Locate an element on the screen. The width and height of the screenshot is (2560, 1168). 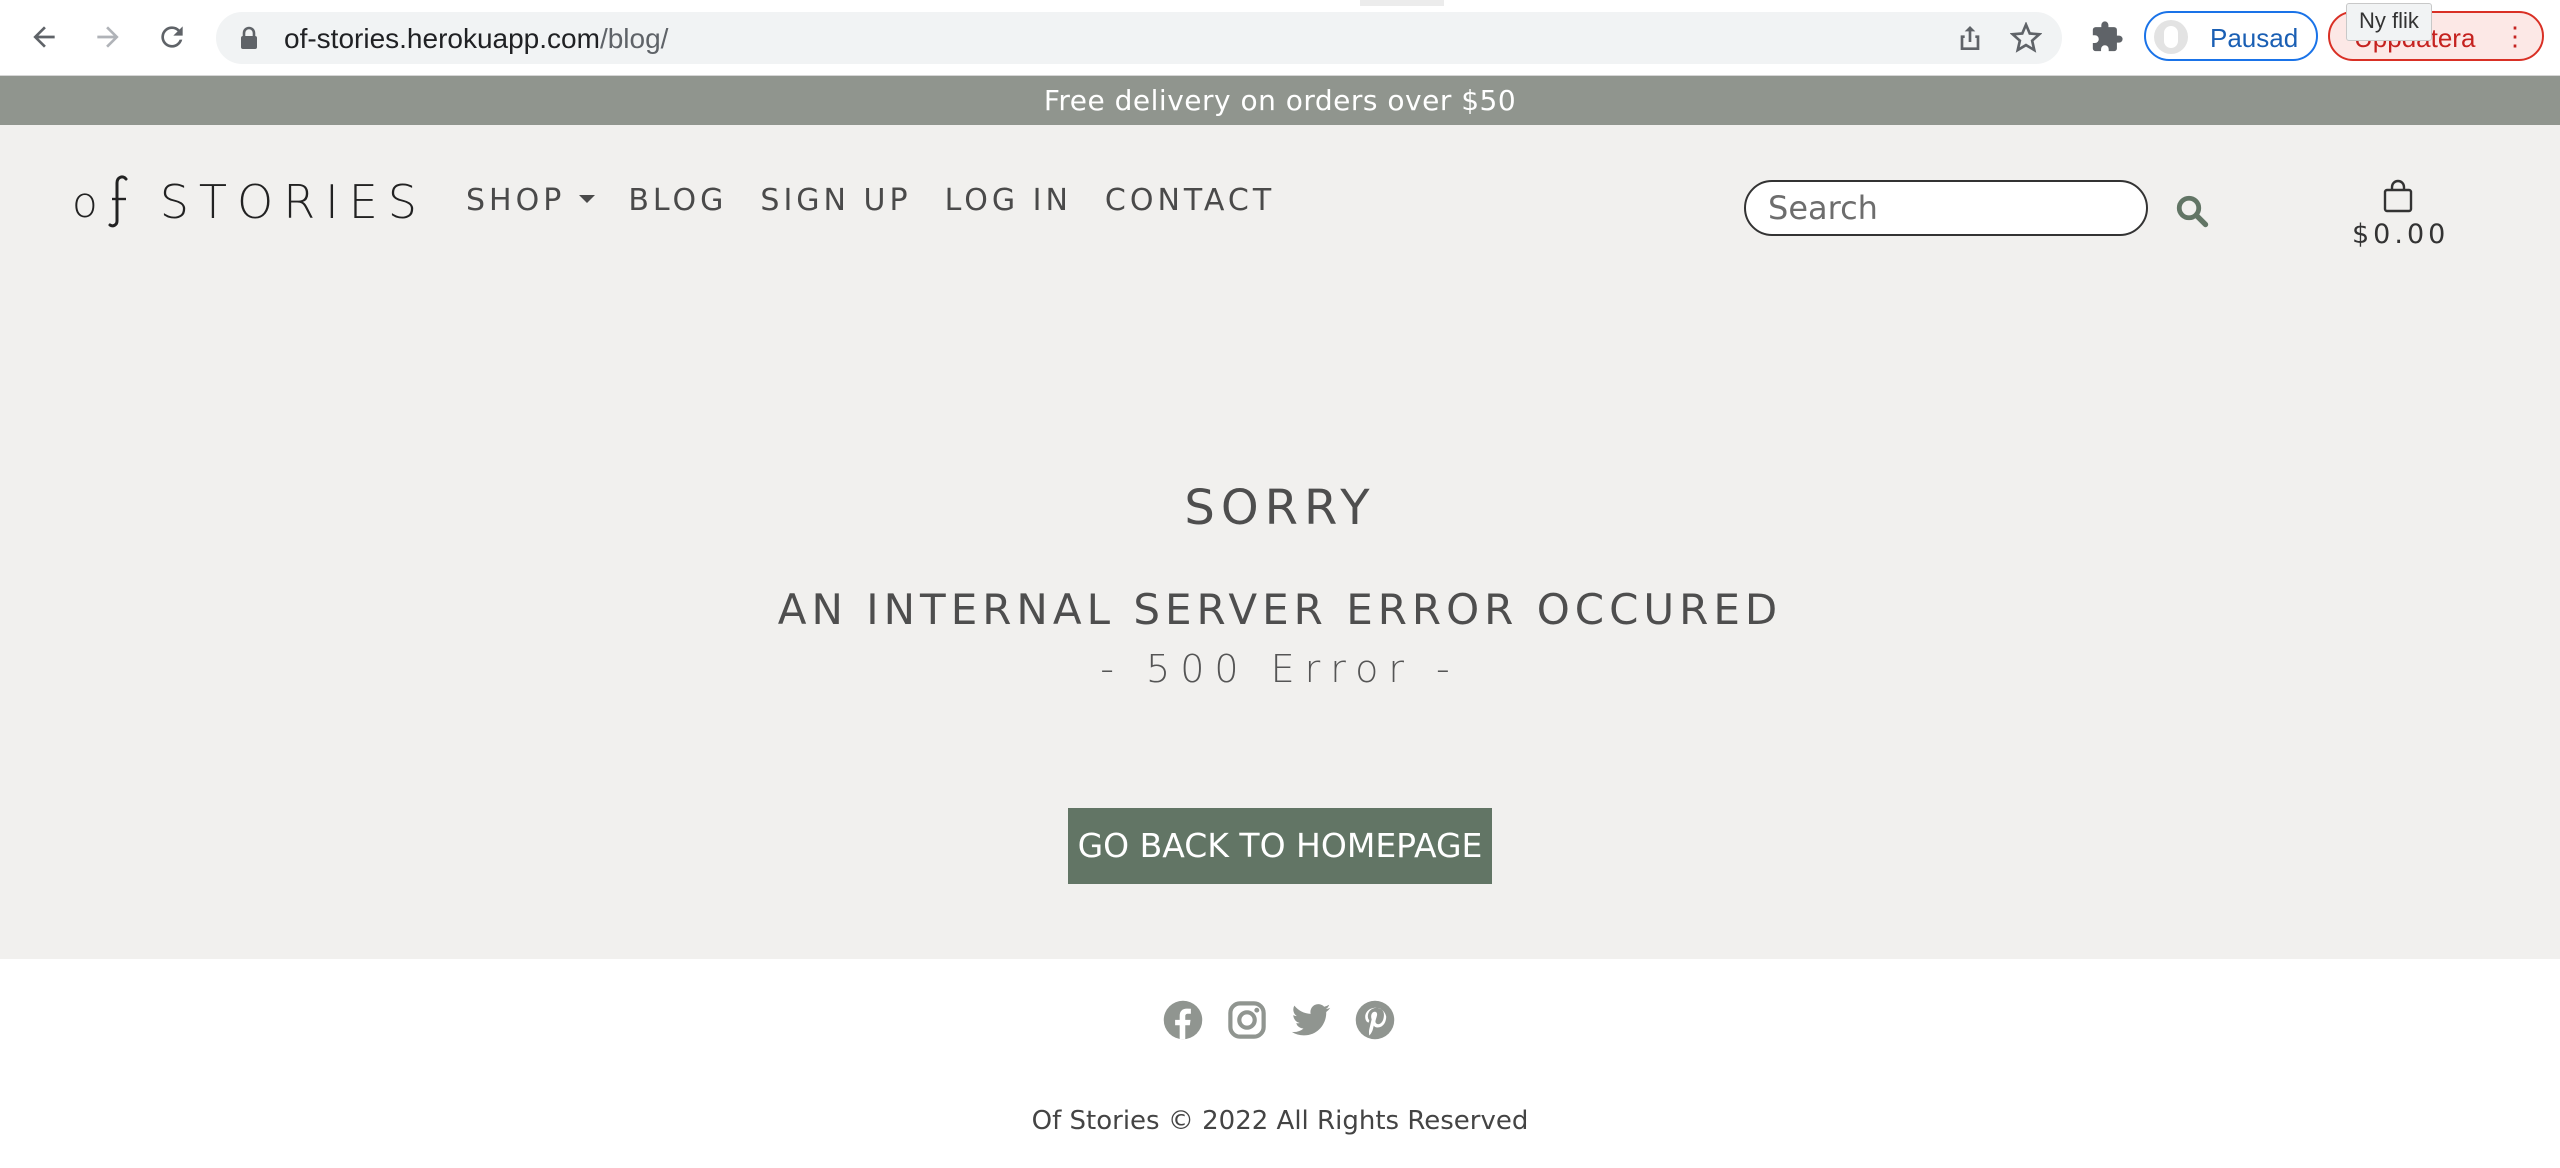
reload-button is located at coordinates (172, 37).